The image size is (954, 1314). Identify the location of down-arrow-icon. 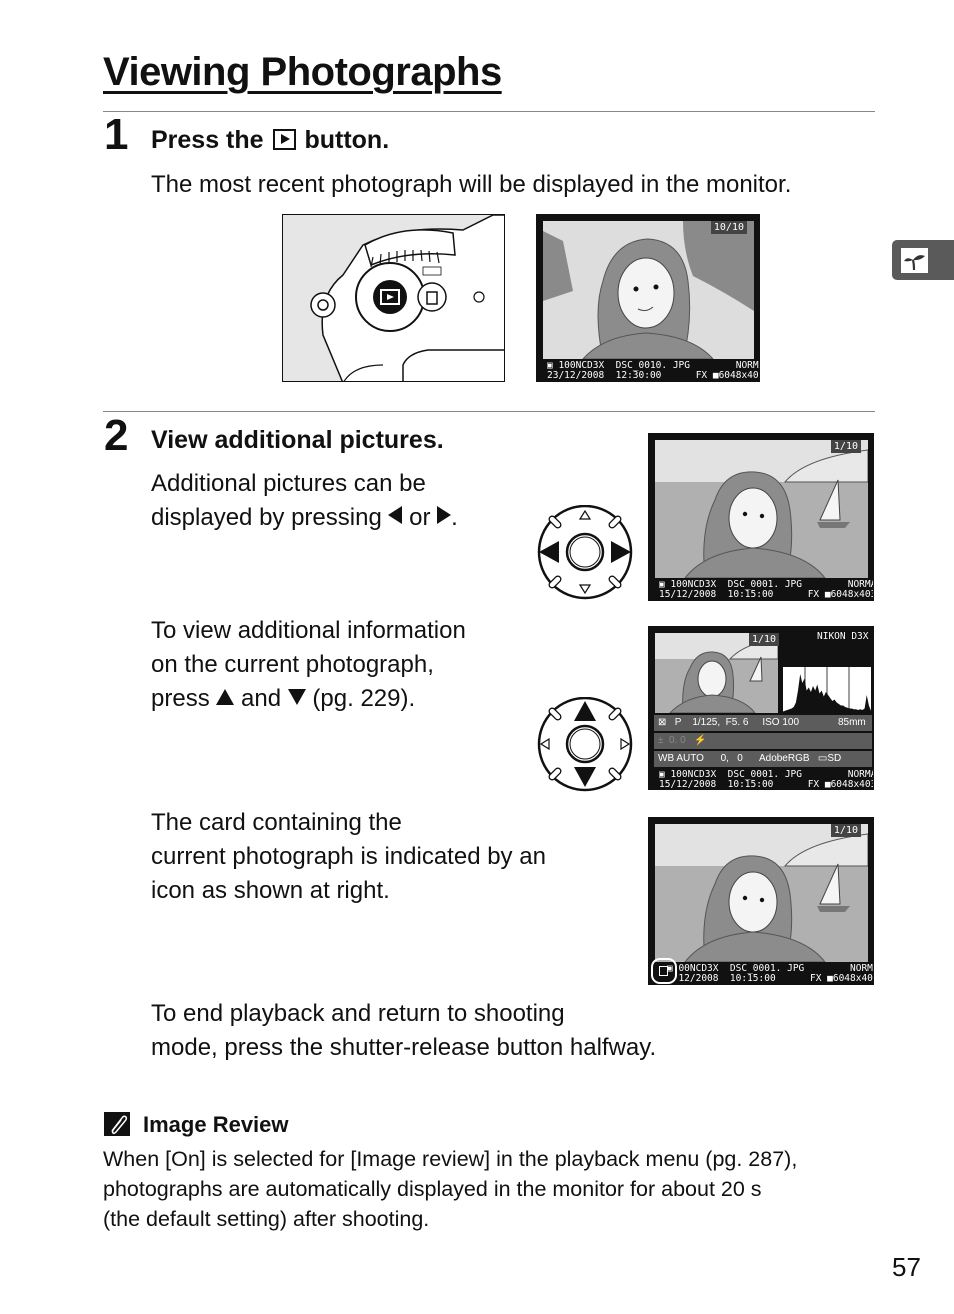
(296, 697).